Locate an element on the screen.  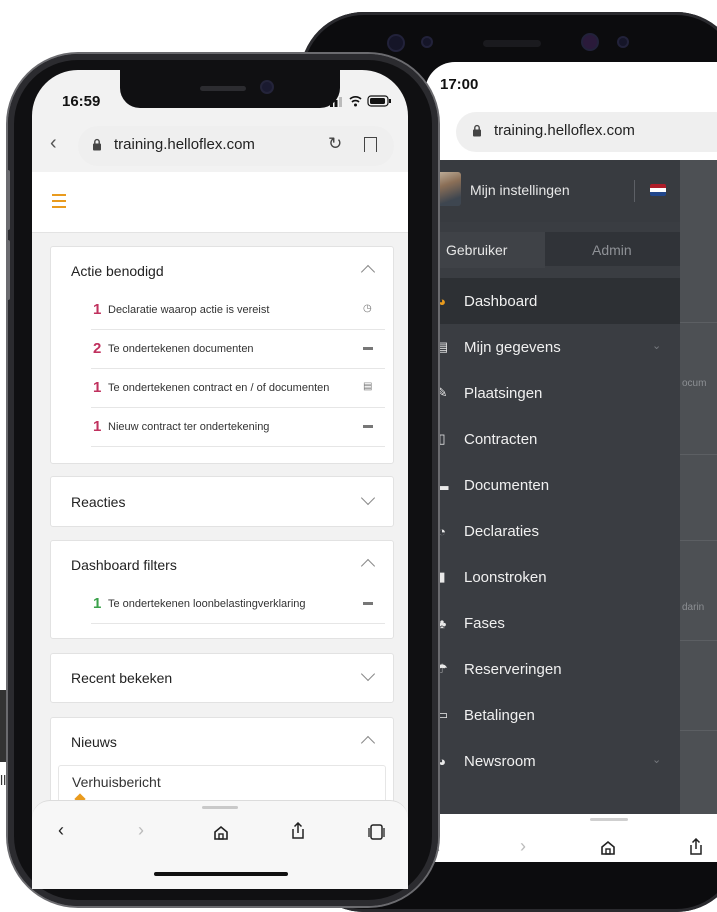
sidebar-item-fases: ♣ Fases is located at coordinates (554, 623).